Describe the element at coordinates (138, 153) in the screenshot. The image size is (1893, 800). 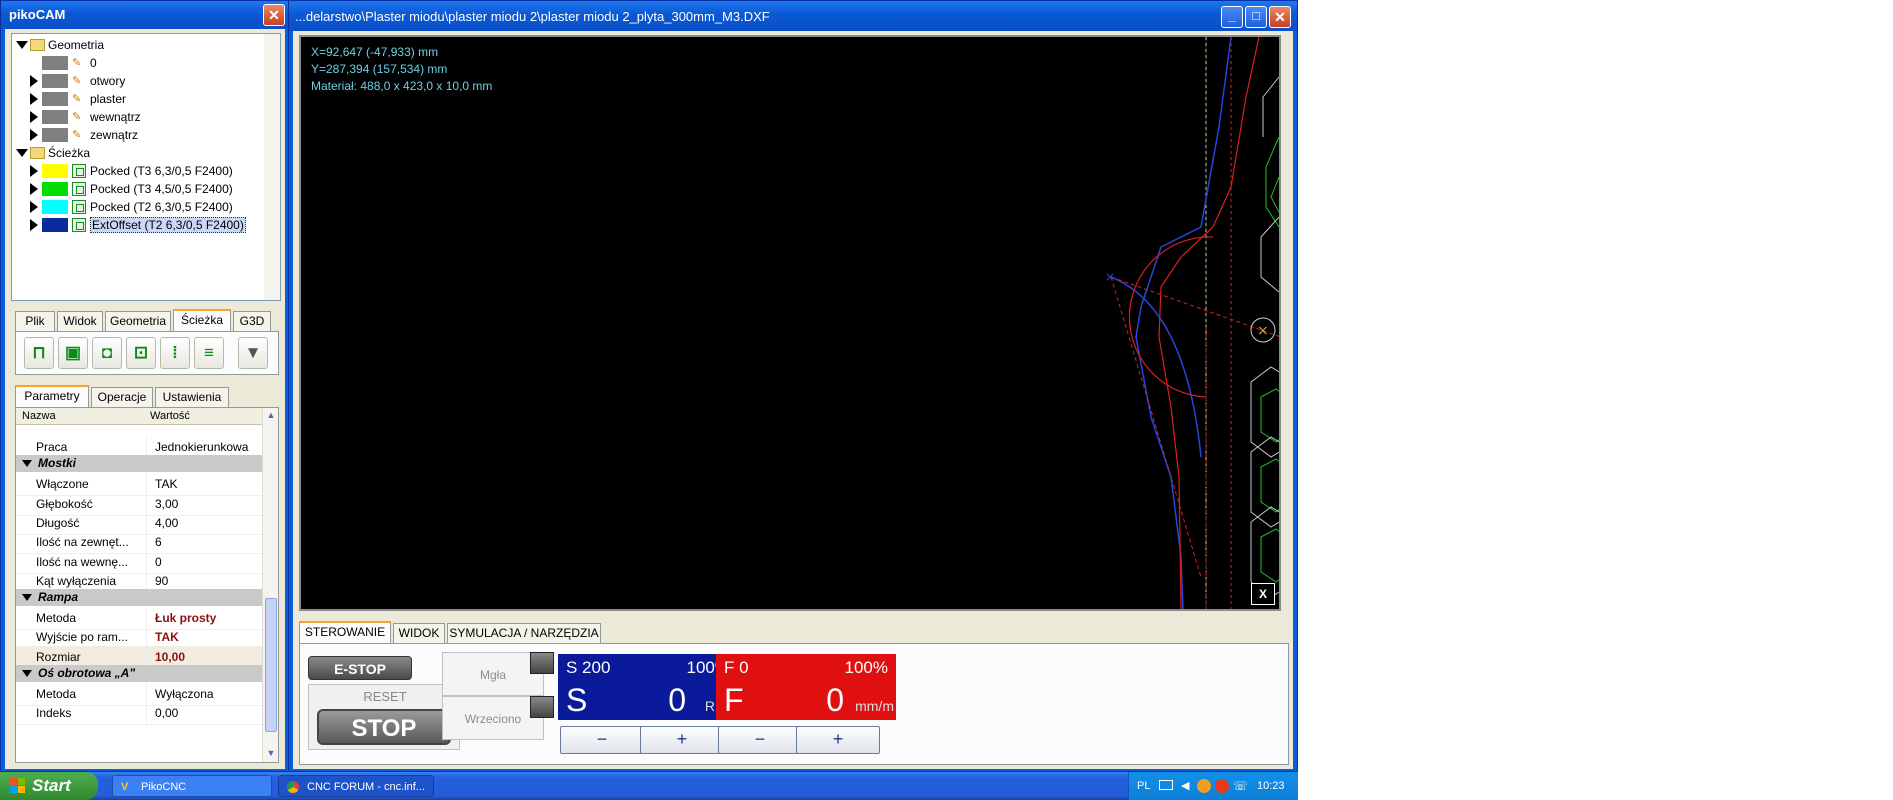
I see `tree-folder: Ścieżka` at that location.